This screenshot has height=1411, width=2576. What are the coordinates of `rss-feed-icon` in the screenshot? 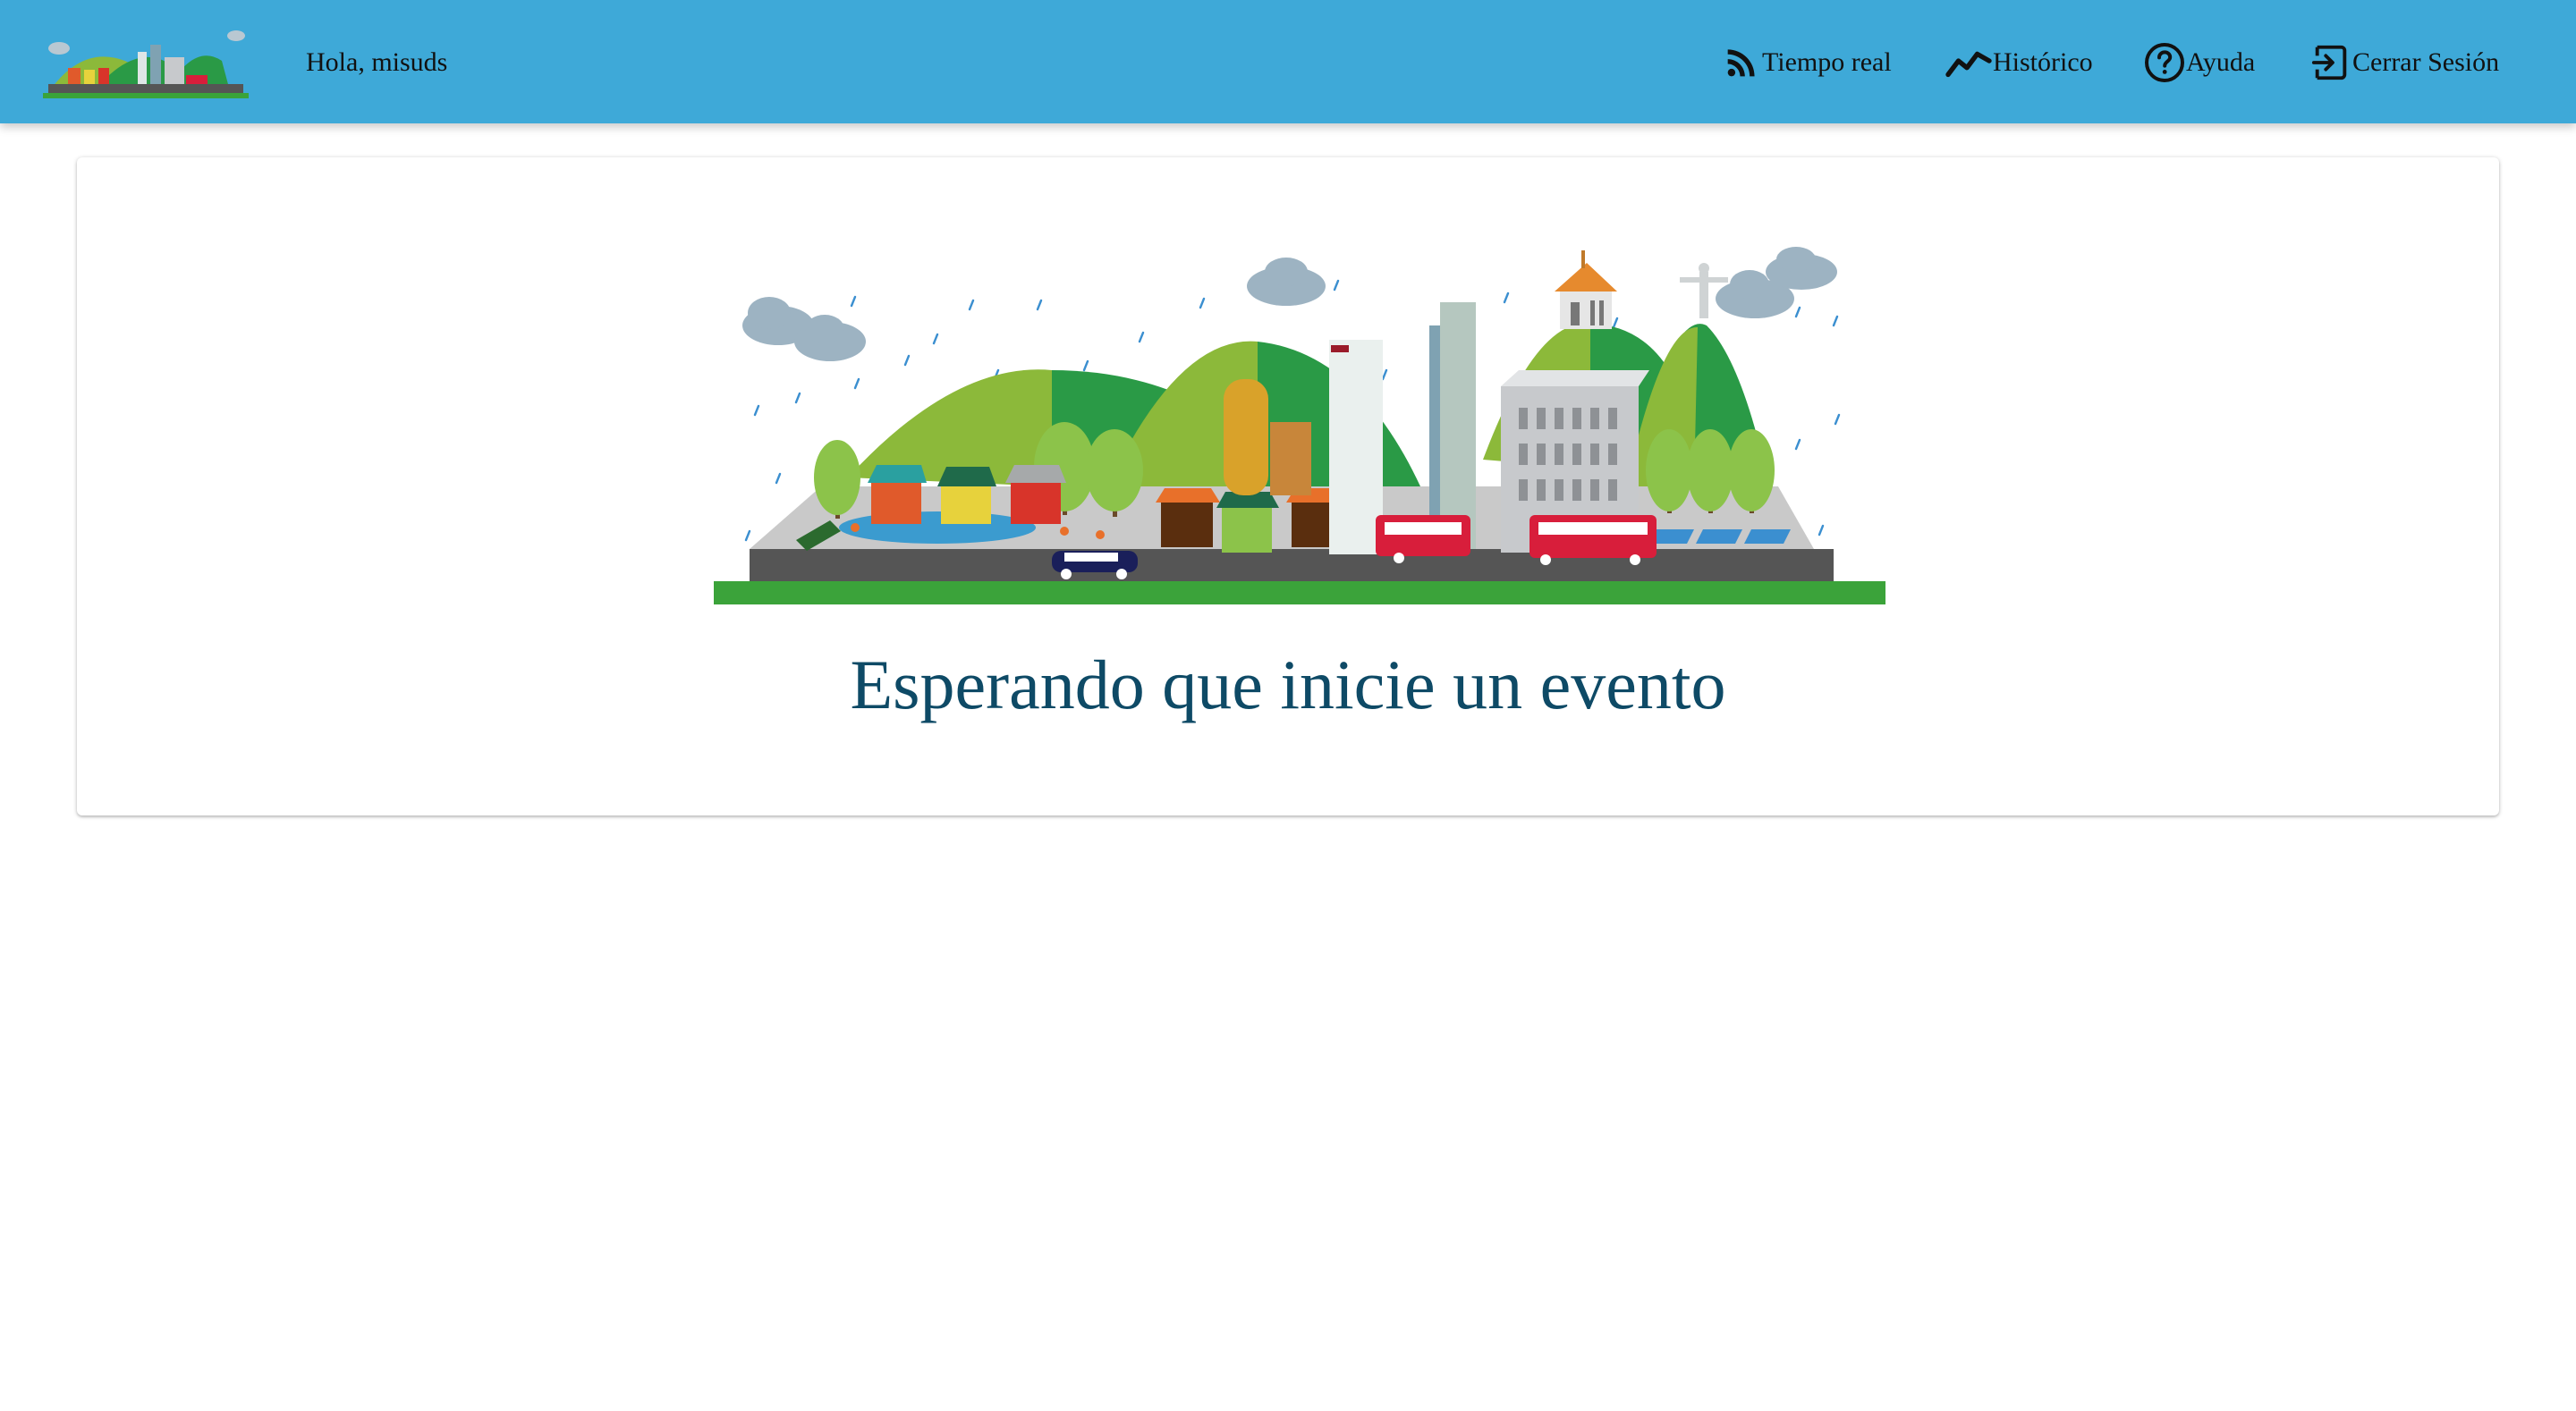 It's located at (1741, 63).